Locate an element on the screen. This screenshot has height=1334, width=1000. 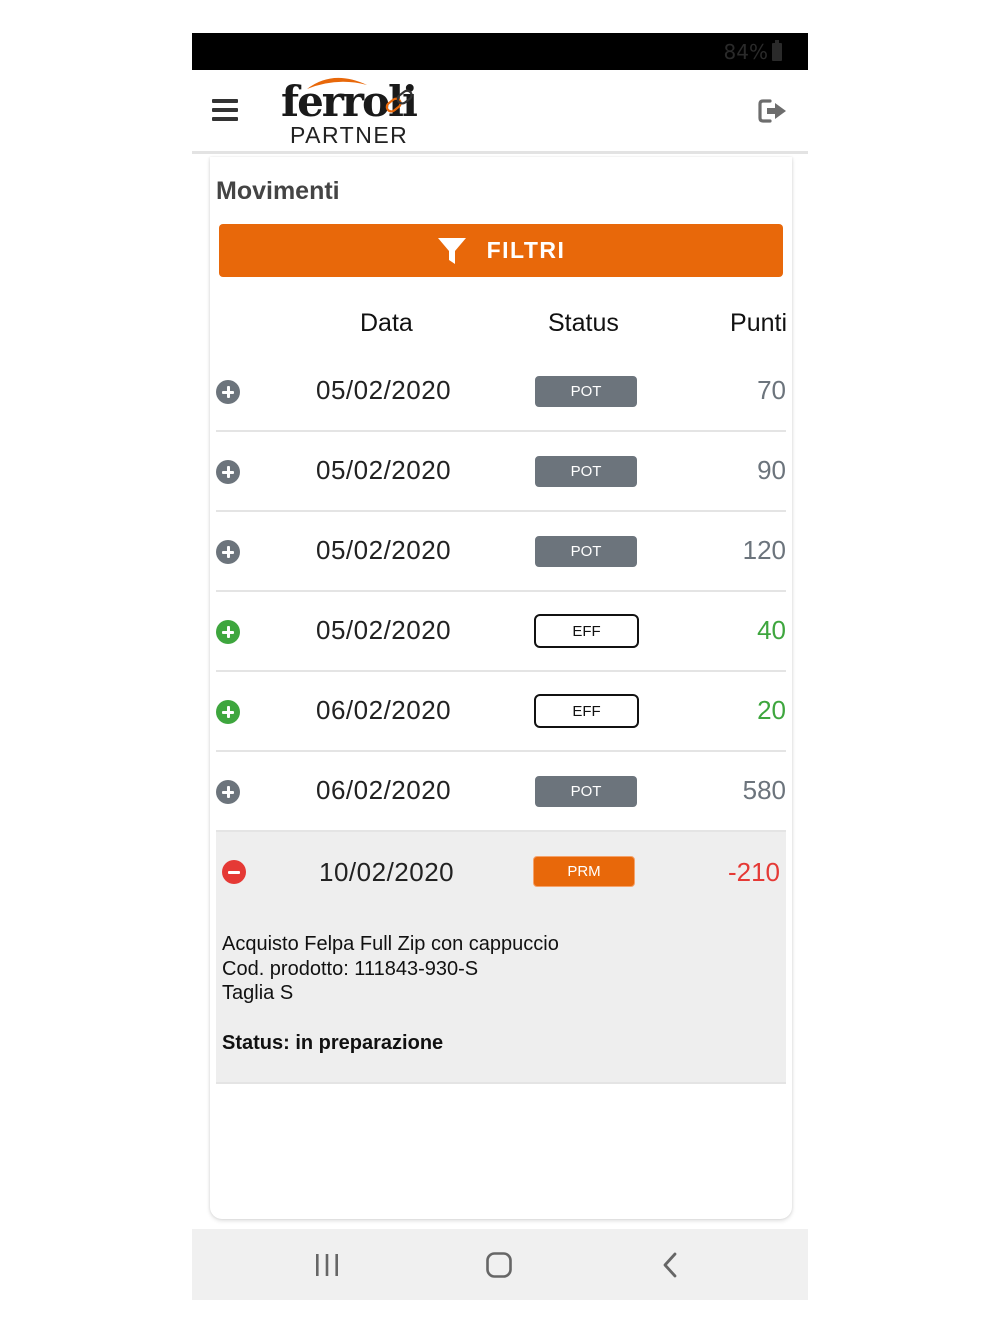
ferroli-partner-logo: ferroli PARTNER is located at coordinates (351, 112).